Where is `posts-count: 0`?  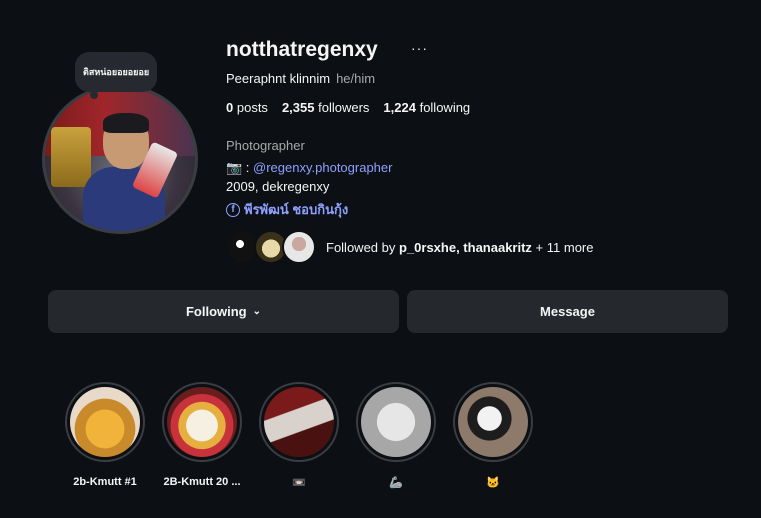 posts-count: 0 is located at coordinates (230, 107).